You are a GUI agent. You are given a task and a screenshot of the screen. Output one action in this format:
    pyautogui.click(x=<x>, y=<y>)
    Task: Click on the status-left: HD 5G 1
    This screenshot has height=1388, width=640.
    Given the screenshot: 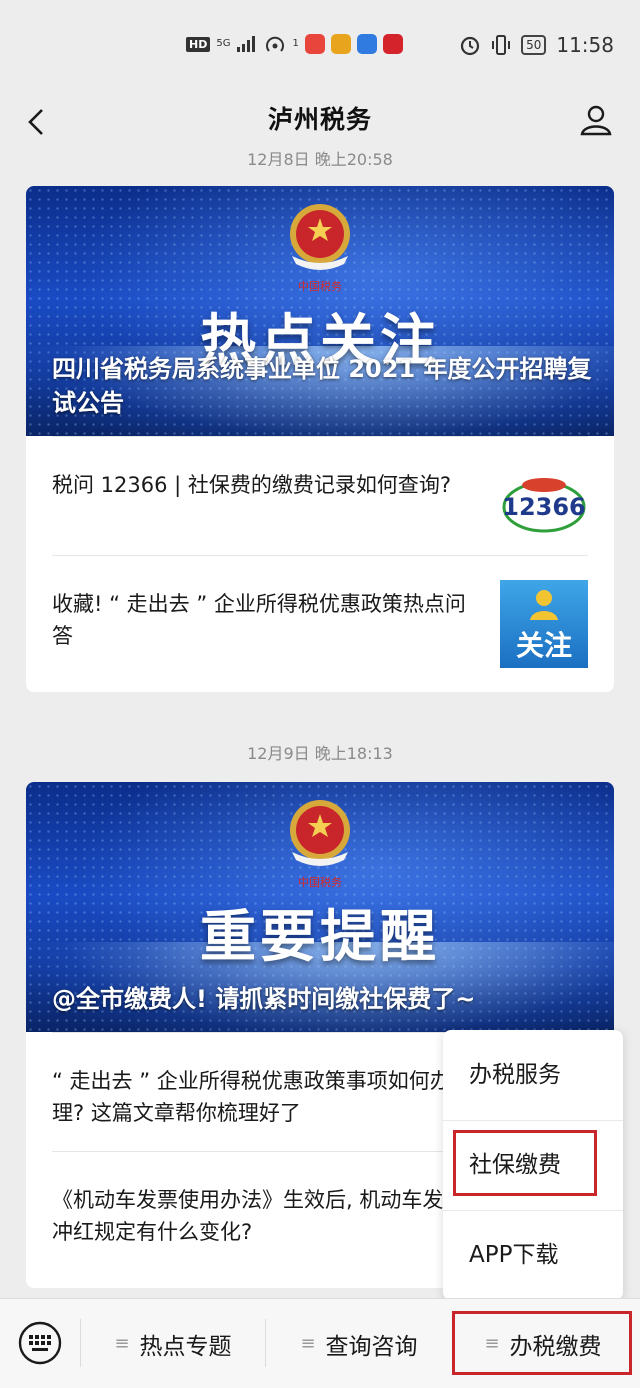 What is the action you would take?
    pyautogui.click(x=294, y=44)
    